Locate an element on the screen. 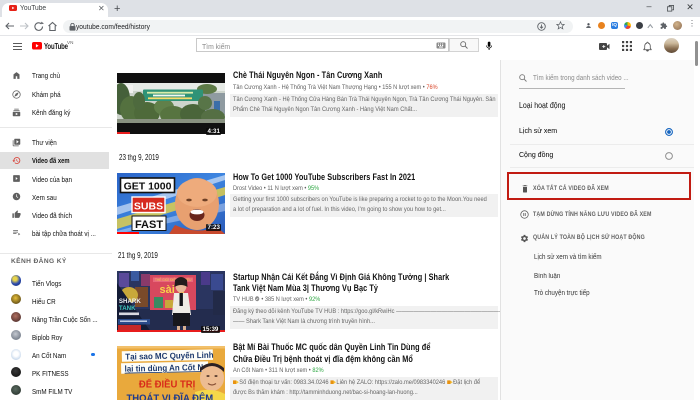 The height and width of the screenshot is (400, 700). svg-text: TANK is located at coordinates (127, 308).